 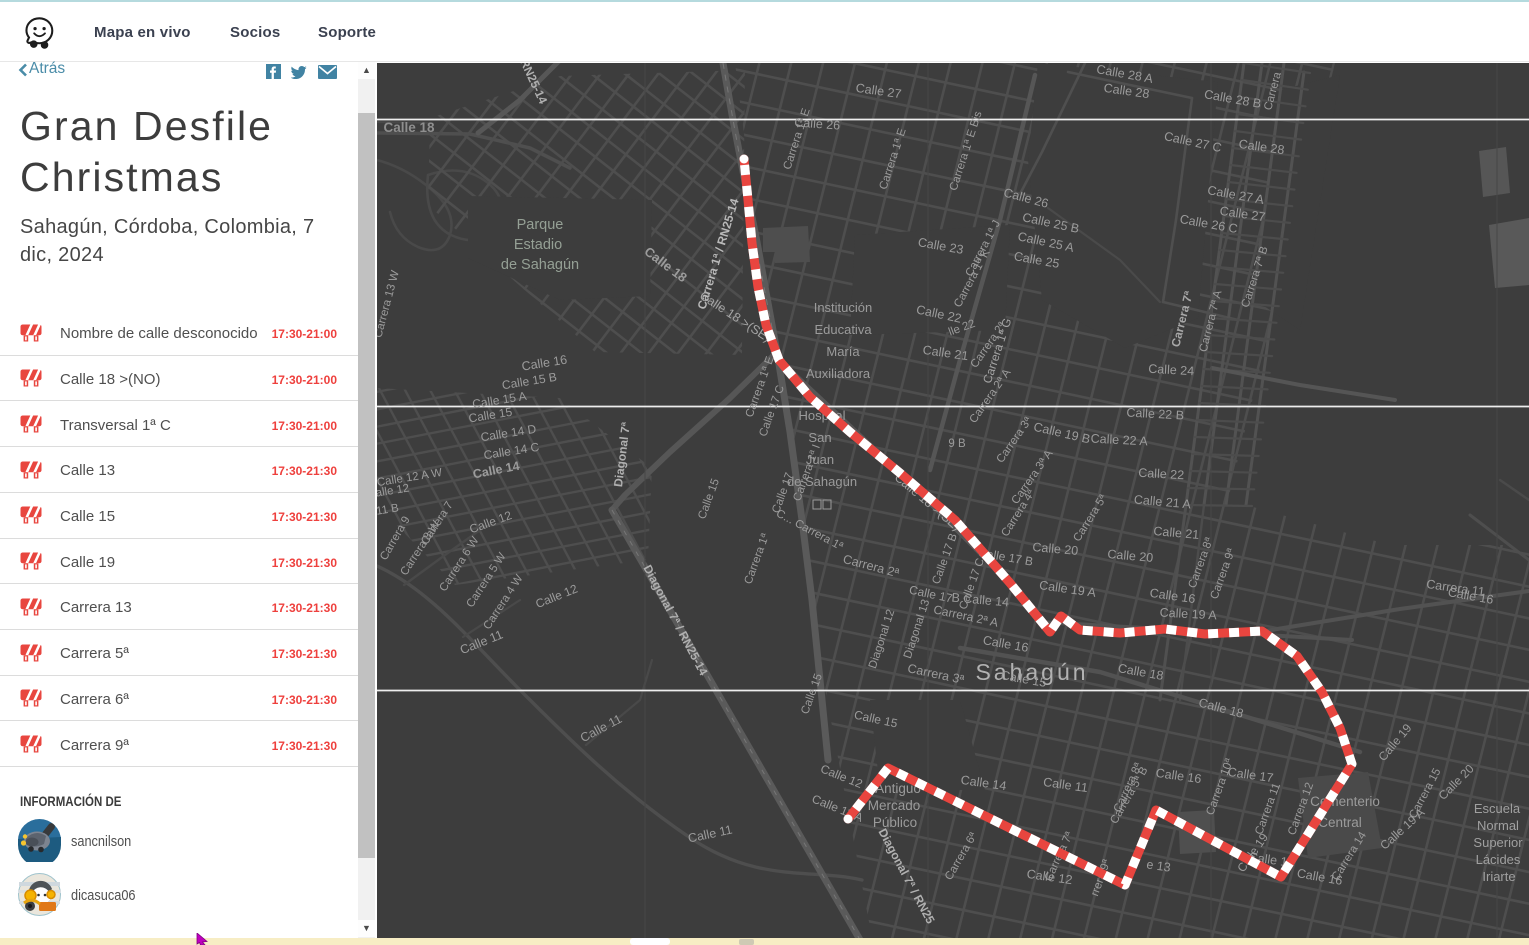 I want to click on svg-text: Iriarte, so click(x=1498, y=876).